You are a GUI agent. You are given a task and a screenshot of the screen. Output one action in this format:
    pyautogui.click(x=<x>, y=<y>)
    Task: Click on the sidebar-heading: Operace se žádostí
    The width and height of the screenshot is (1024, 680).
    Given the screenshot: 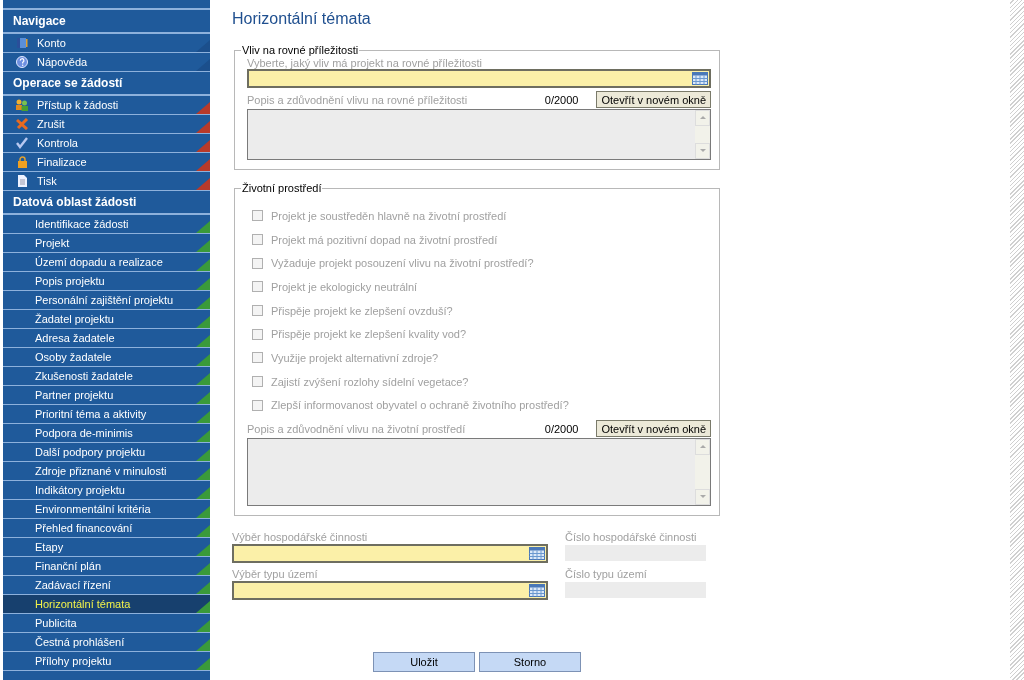 What is the action you would take?
    pyautogui.click(x=106, y=84)
    